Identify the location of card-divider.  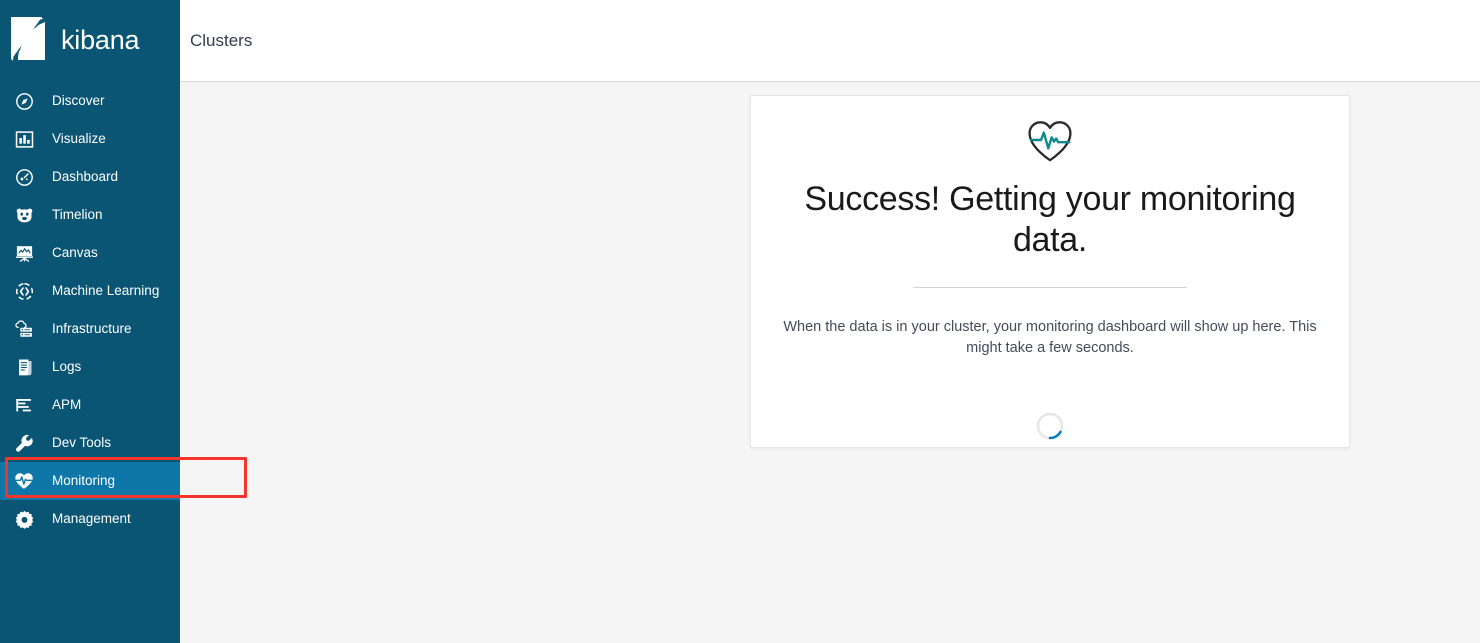
(1050, 287).